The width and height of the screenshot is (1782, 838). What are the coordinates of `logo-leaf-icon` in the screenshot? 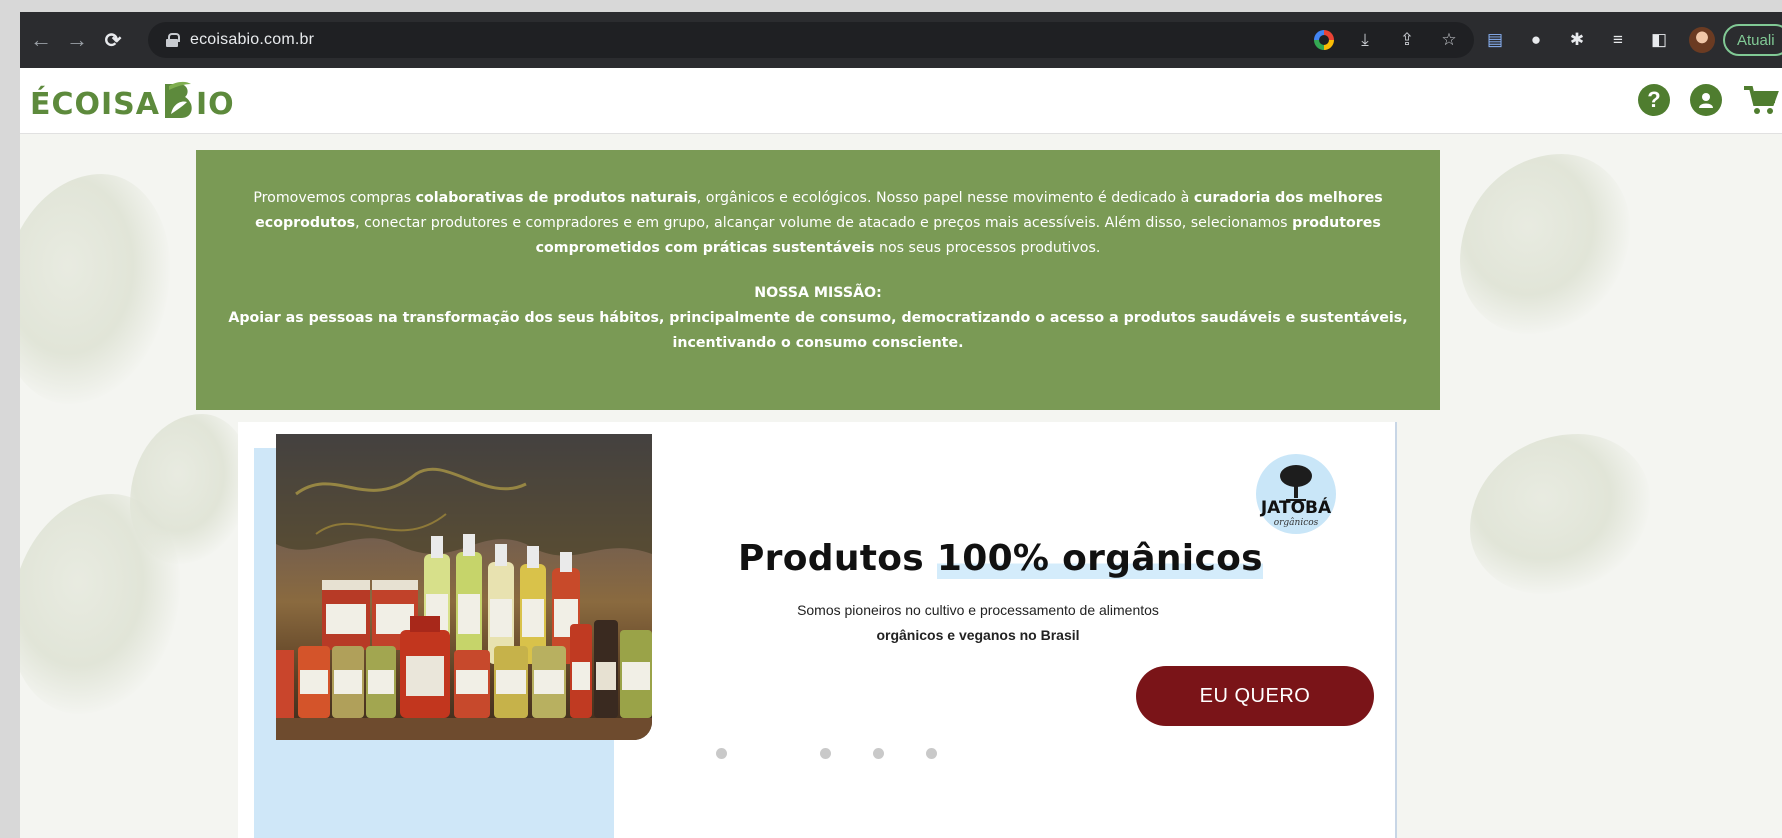 It's located at (178, 101).